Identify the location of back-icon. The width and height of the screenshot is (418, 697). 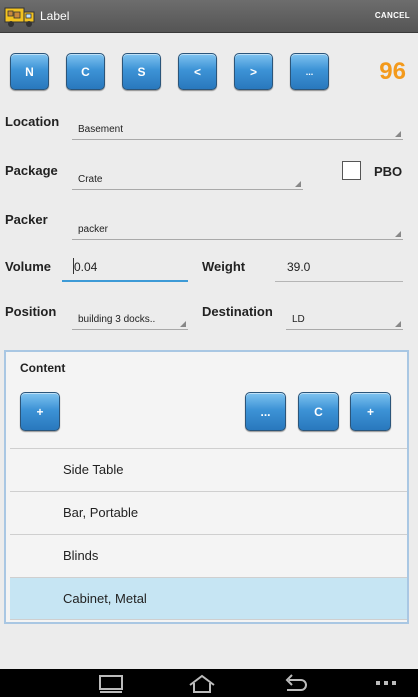
(296, 683).